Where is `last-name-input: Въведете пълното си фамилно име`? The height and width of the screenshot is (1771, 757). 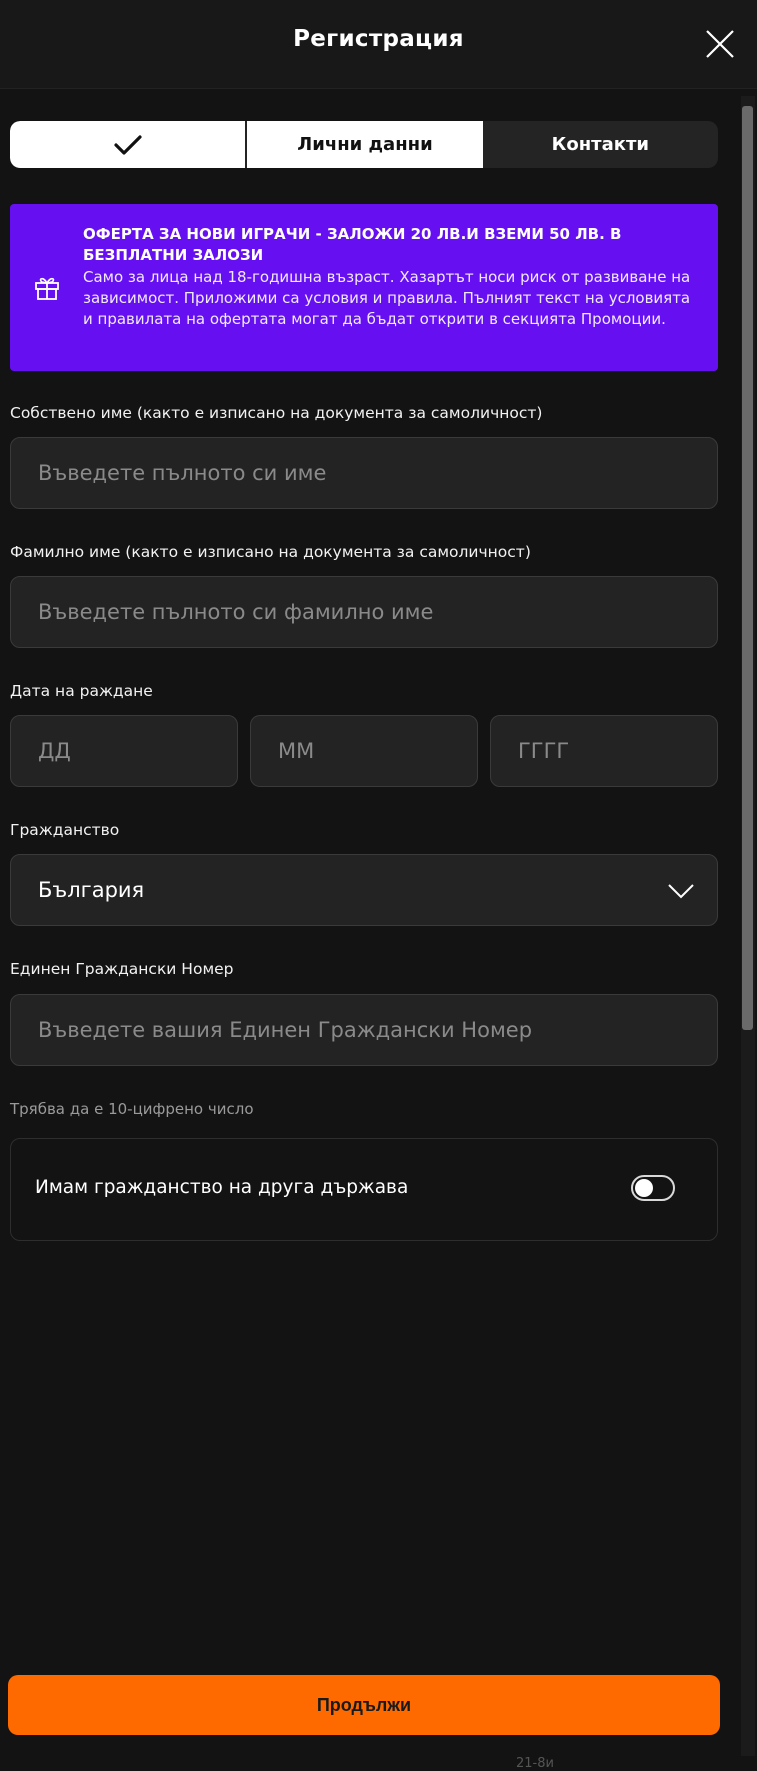
last-name-input: Въведете пълното си фамилно име is located at coordinates (364, 612).